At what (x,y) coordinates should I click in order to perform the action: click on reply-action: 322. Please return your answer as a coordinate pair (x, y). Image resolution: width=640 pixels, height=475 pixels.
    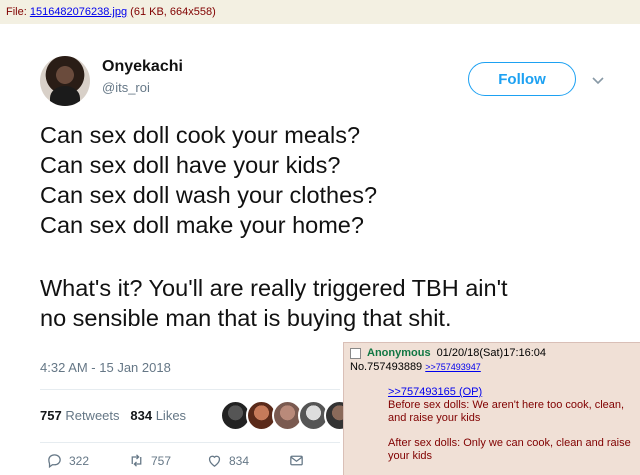
    Looking at the image, I should click on (67, 460).